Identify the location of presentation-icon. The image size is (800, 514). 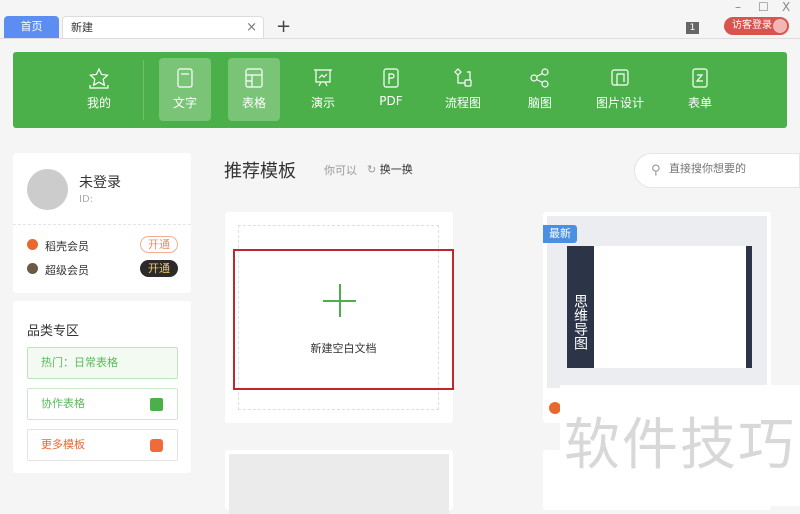
(323, 78).